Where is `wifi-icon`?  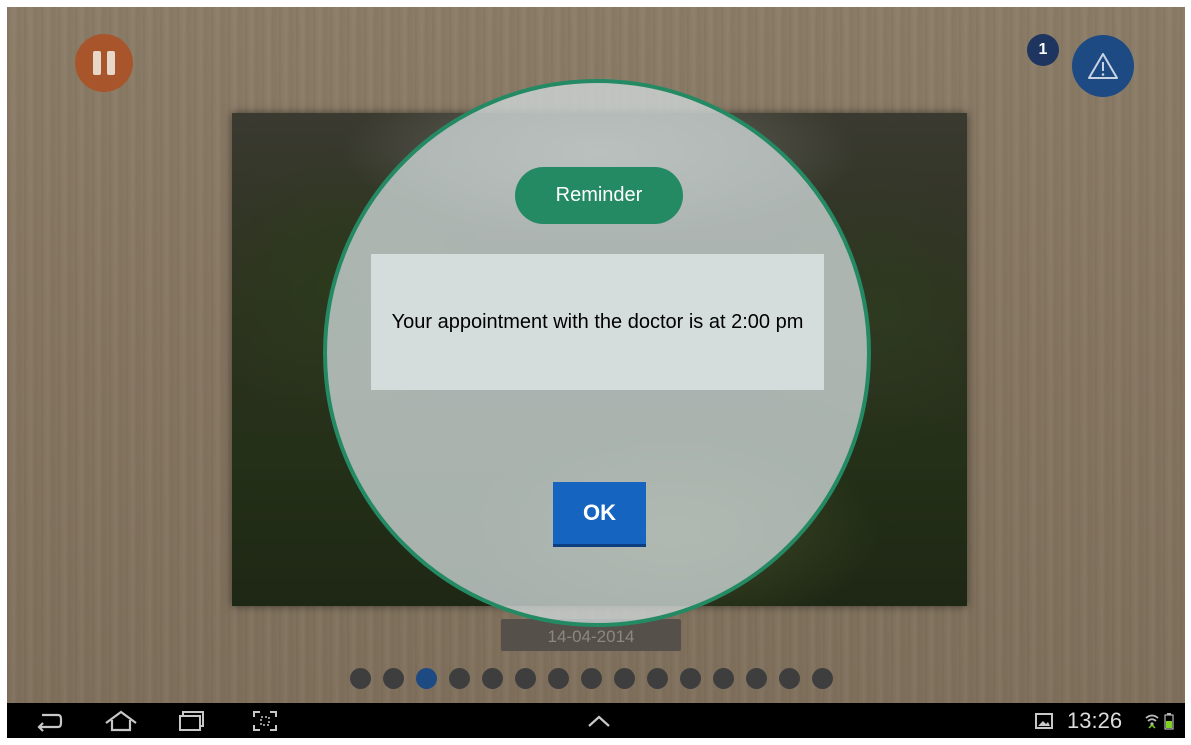 wifi-icon is located at coordinates (1152, 721).